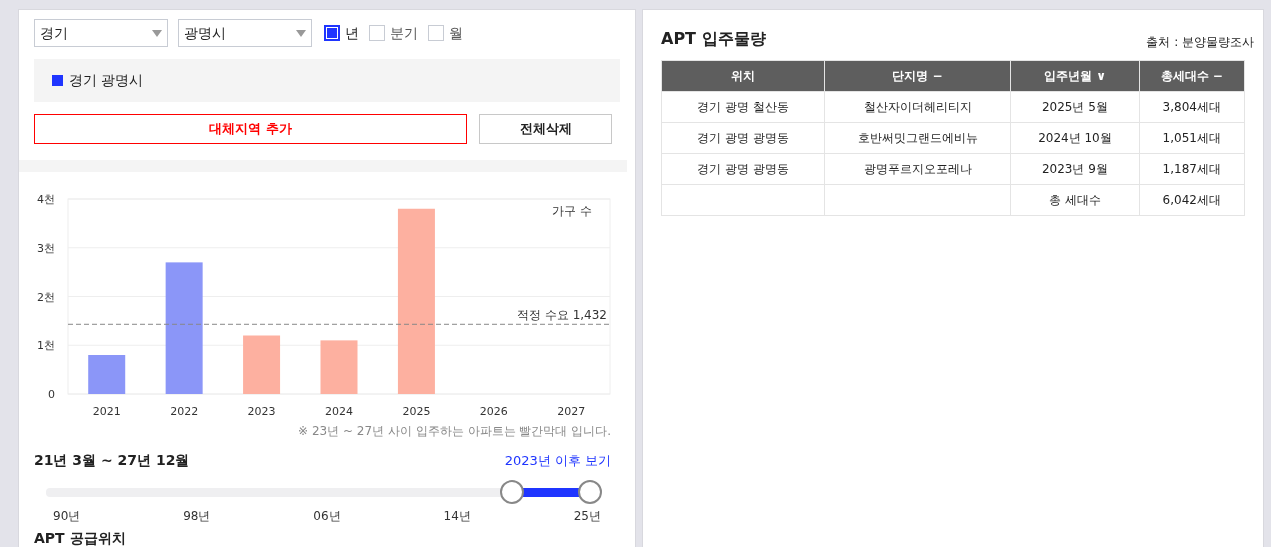 The height and width of the screenshot is (547, 1271). Describe the element at coordinates (493, 411) in the screenshot. I see `axis-label: 2026` at that location.